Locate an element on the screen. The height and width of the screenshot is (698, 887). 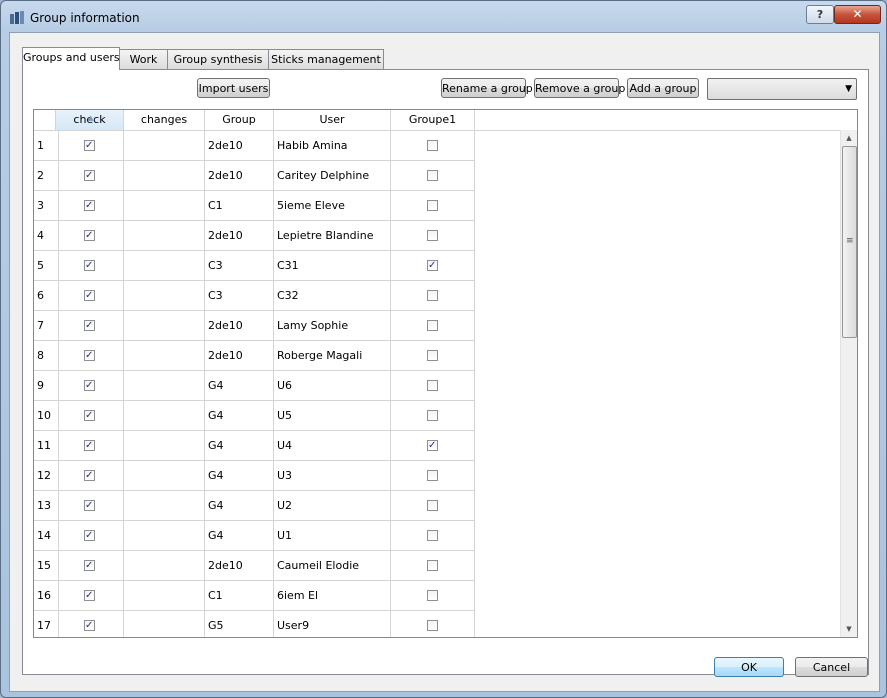
user-cell: User9 is located at coordinates (332, 624).